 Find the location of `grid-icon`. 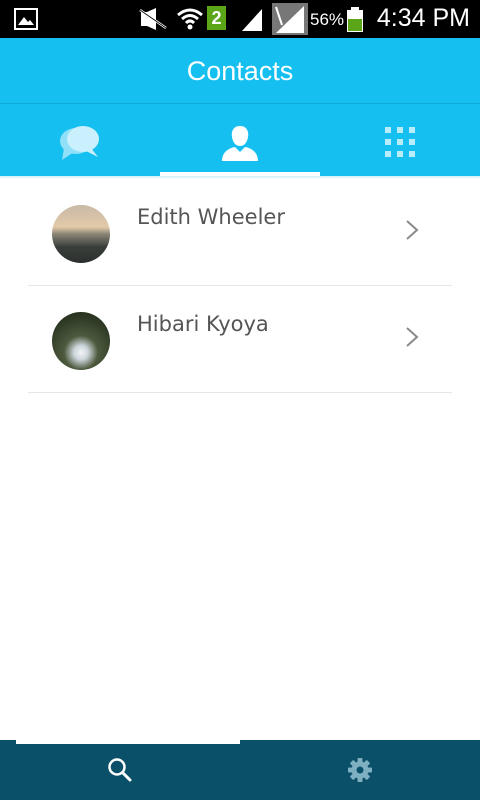

grid-icon is located at coordinates (400, 142).